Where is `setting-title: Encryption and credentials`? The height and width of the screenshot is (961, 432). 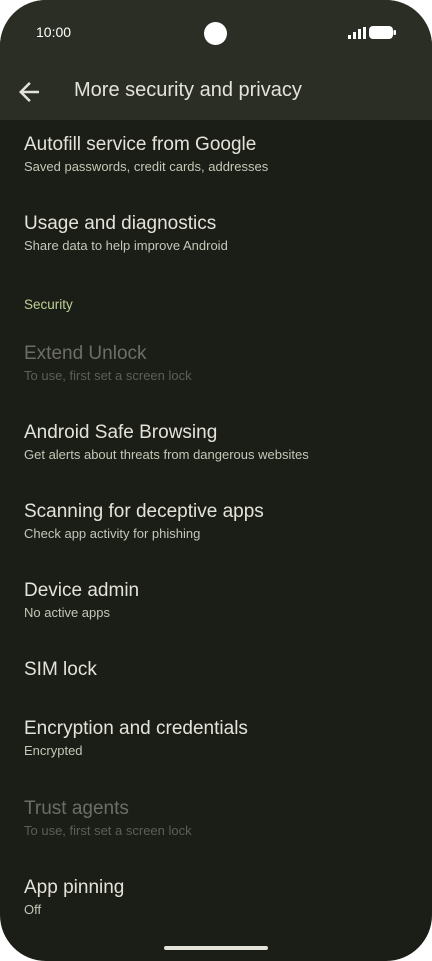 setting-title: Encryption and credentials is located at coordinates (136, 728).